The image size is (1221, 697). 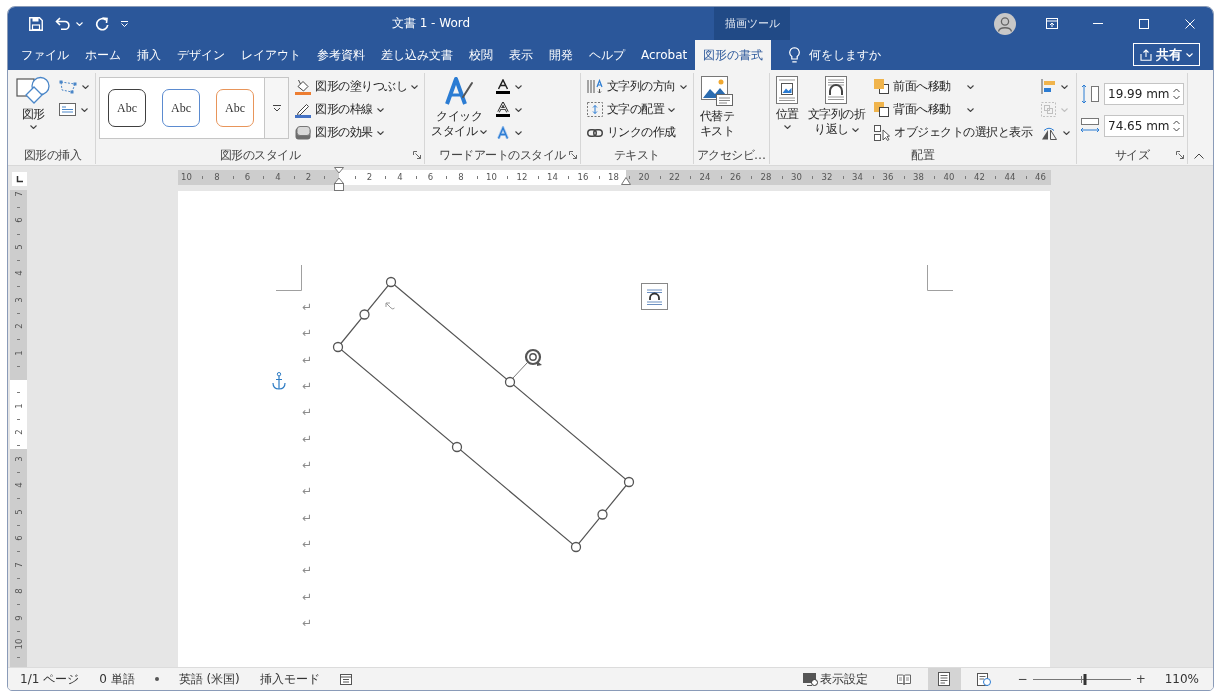 I want to click on wrap-text-button: 文字列の折 り返し, so click(x=836, y=106).